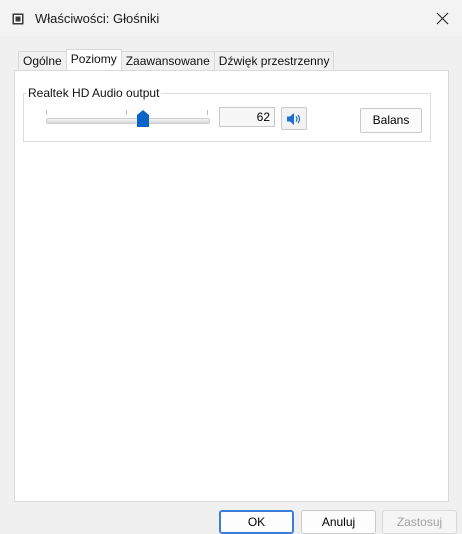  I want to click on device-group: Realtek HD Audio output 62 Balans, so click(227, 114).